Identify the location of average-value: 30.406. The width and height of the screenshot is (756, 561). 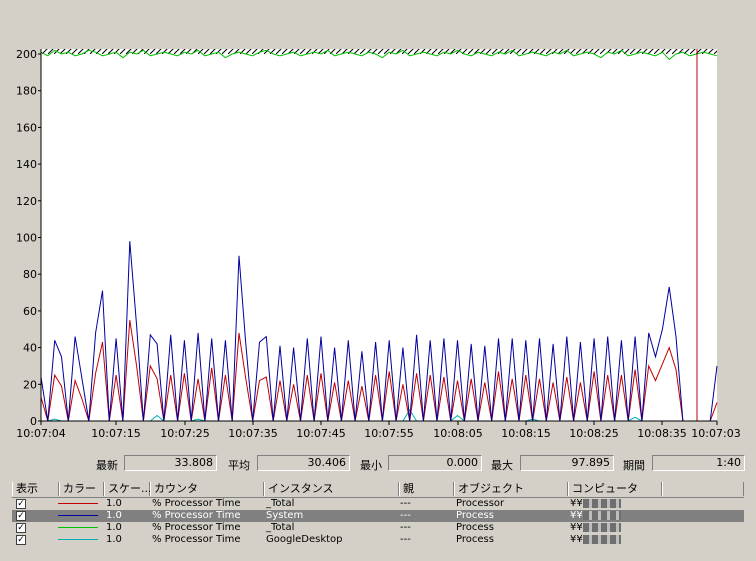
(303, 463).